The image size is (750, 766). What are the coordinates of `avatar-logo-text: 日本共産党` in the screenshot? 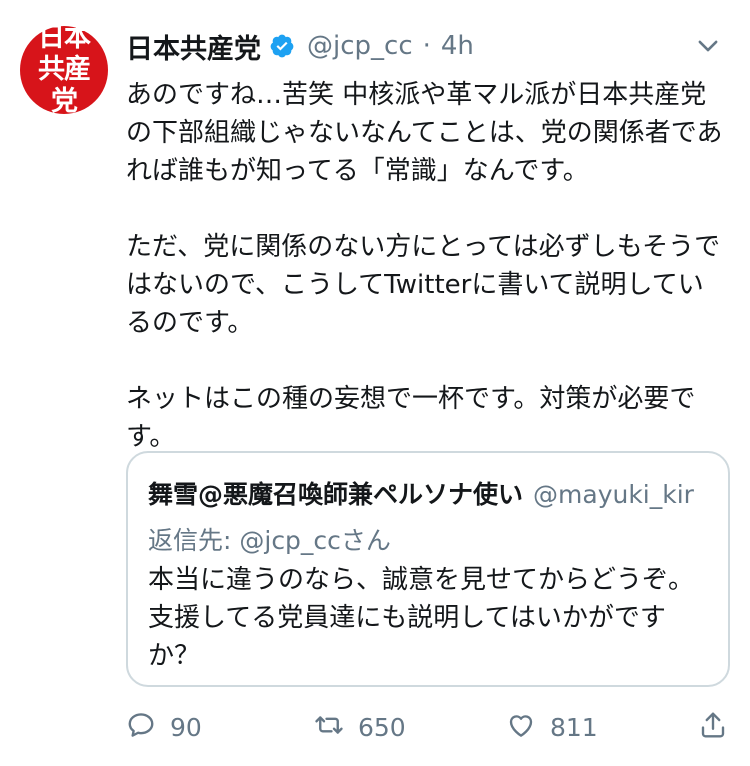 It's located at (64, 69).